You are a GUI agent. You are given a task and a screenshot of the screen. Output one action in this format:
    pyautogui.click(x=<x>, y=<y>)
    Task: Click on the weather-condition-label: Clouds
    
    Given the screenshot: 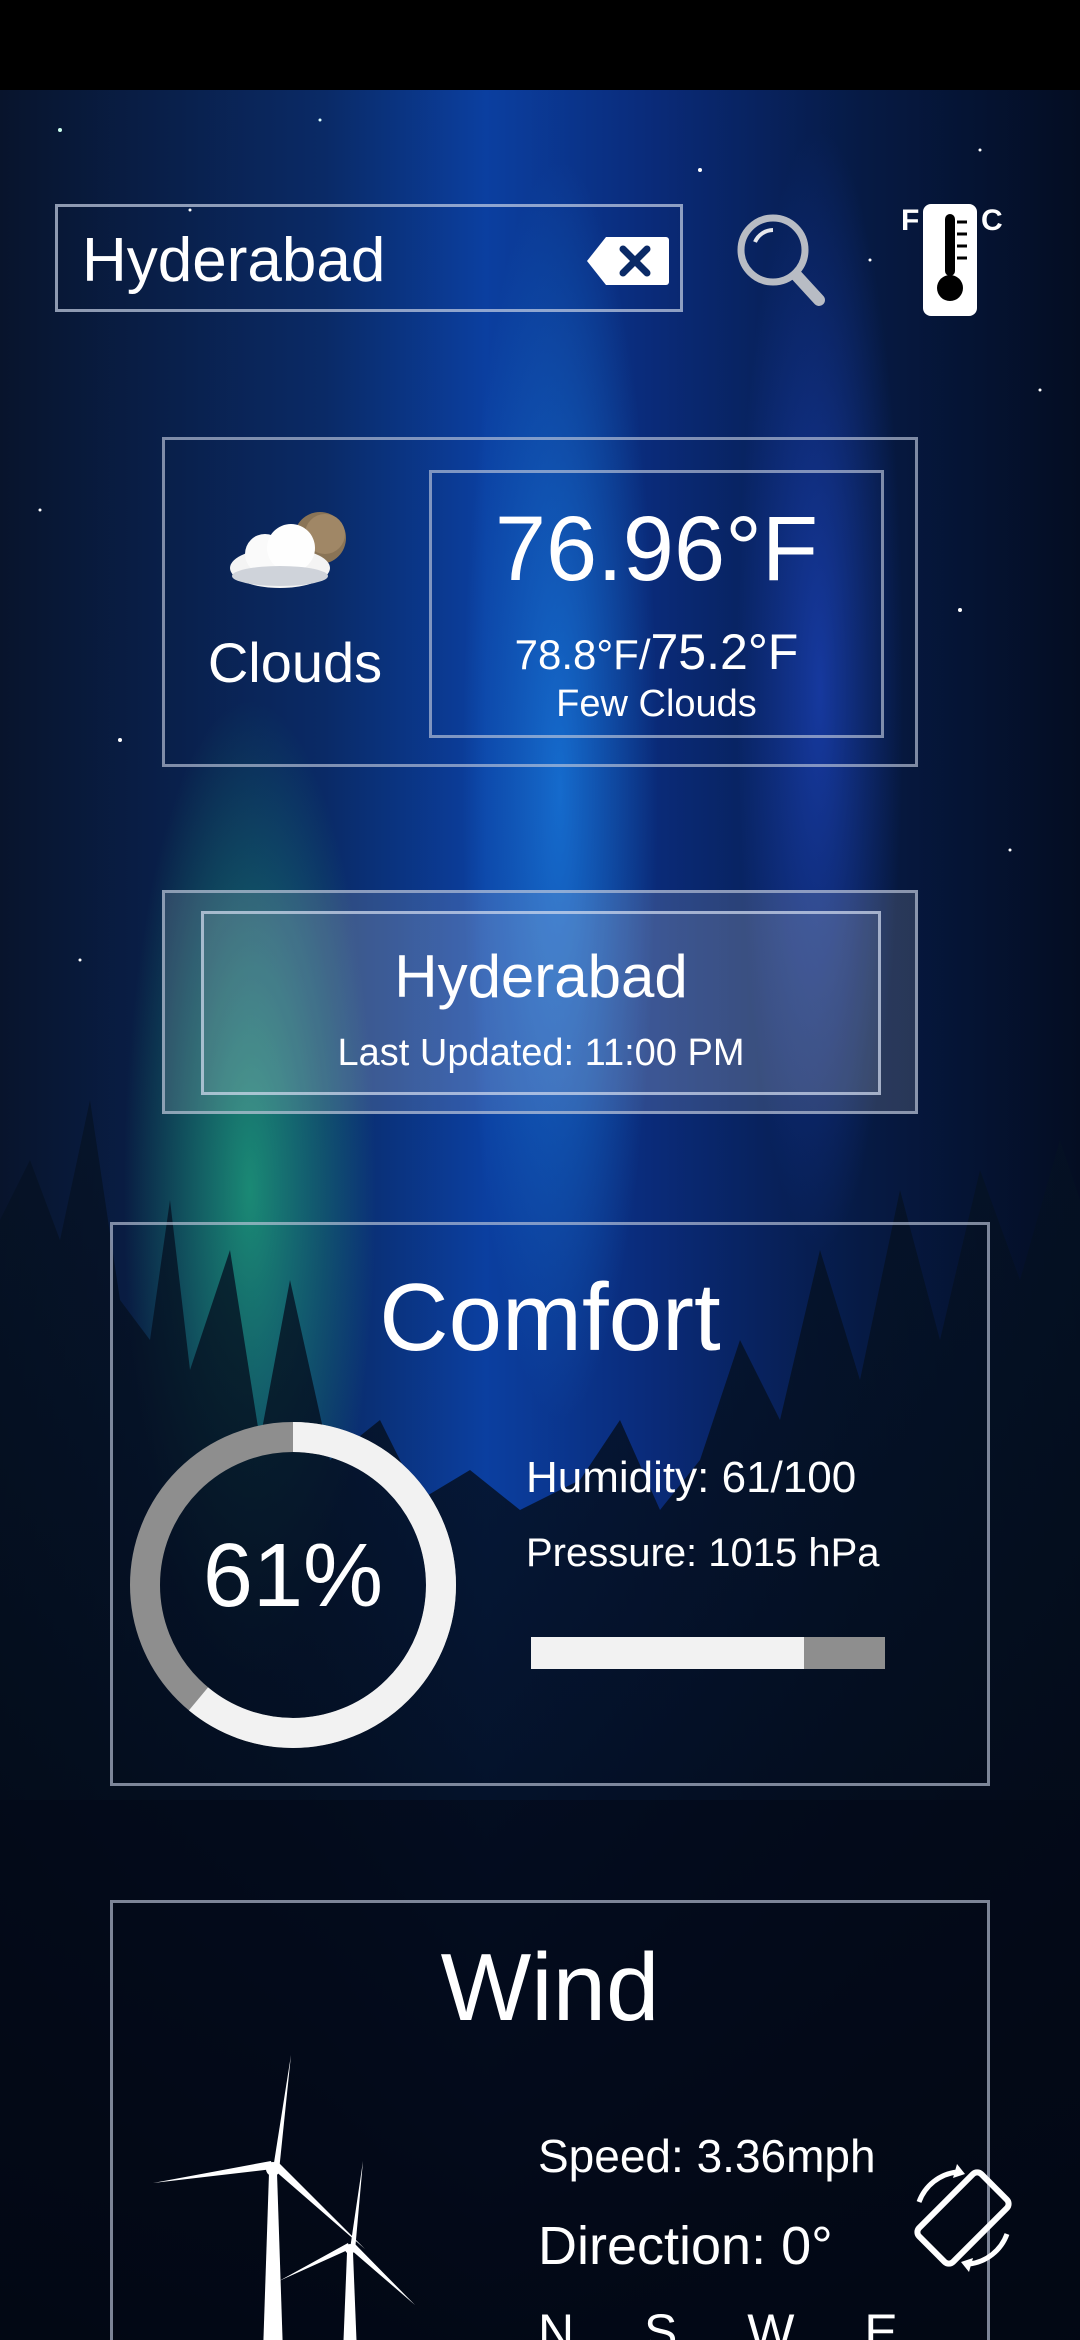 What is the action you would take?
    pyautogui.click(x=295, y=662)
    